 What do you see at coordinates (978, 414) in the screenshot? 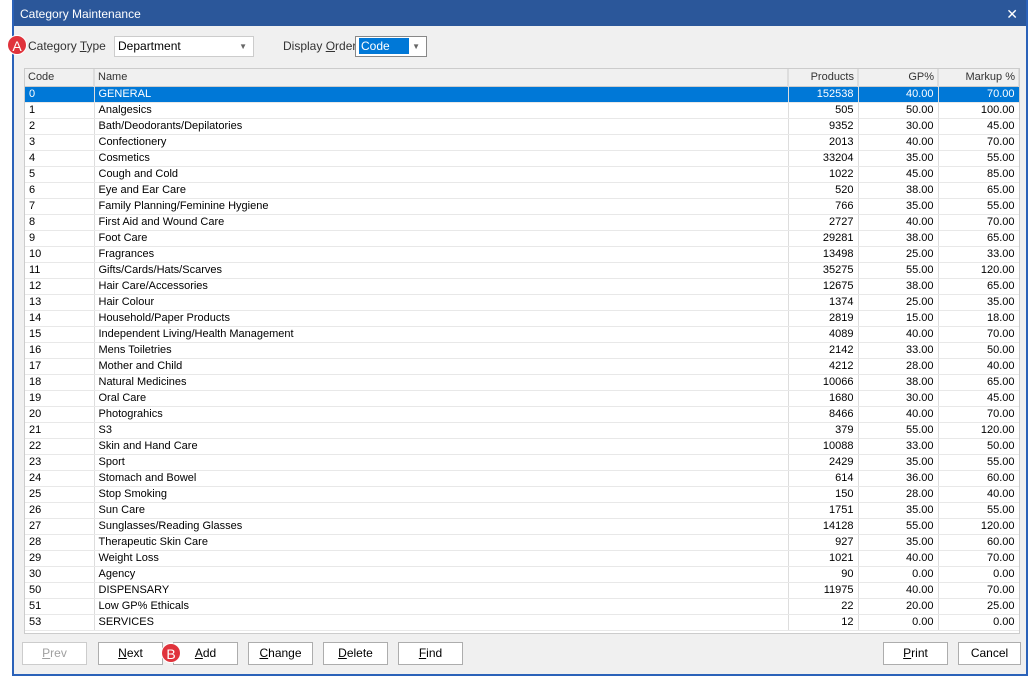
I see `cell-markup: 70.00` at bounding box center [978, 414].